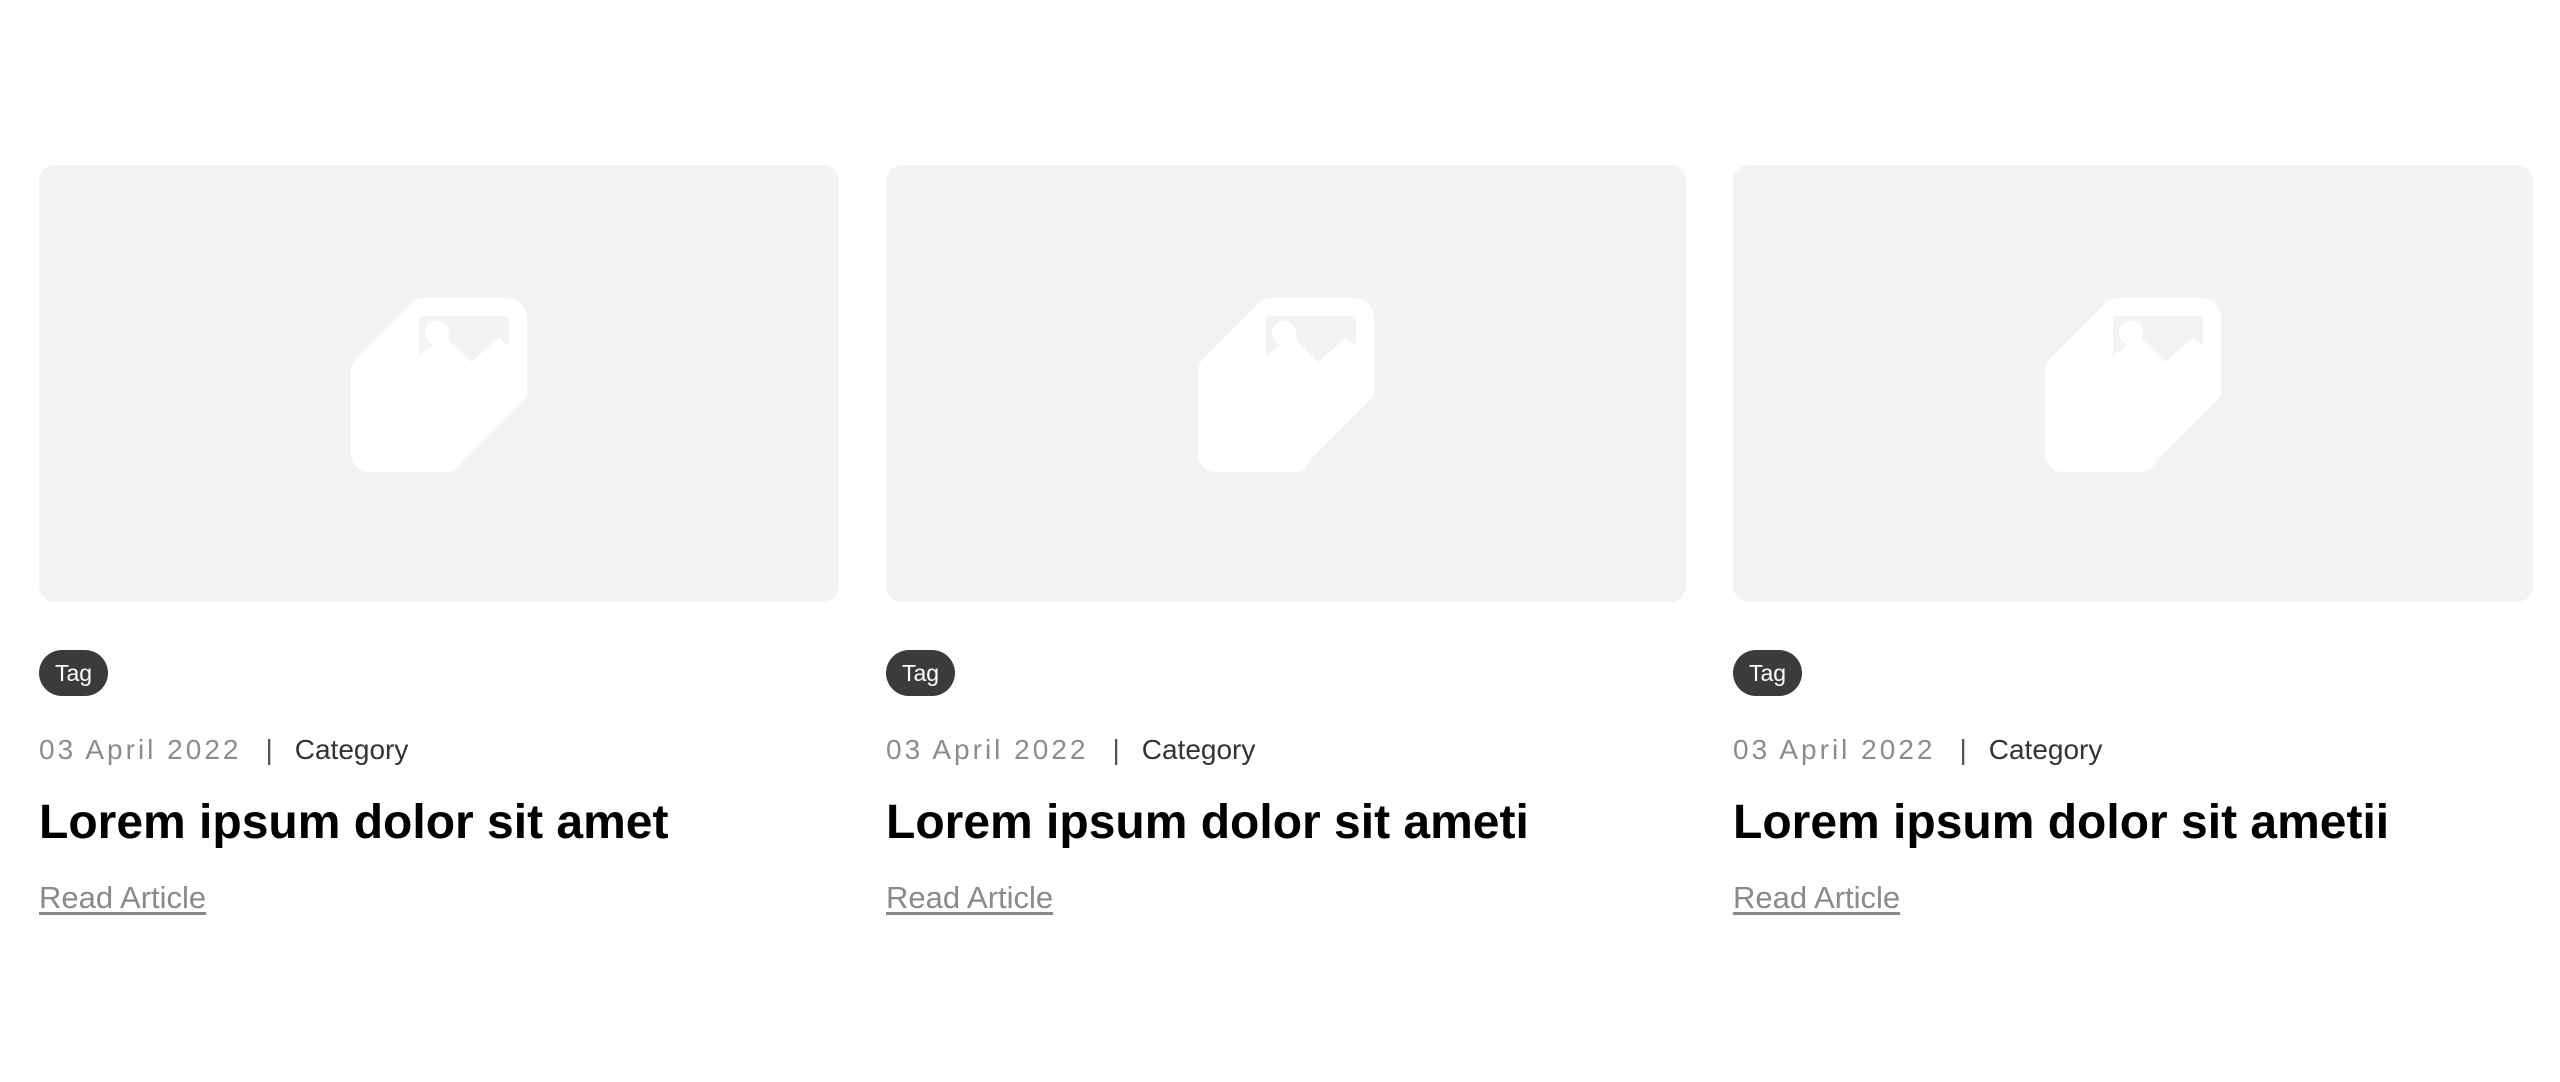 The height and width of the screenshot is (1082, 2560). Describe the element at coordinates (2133, 823) in the screenshot. I see `article-title: Lorem ipsum dolor sit ametii` at that location.